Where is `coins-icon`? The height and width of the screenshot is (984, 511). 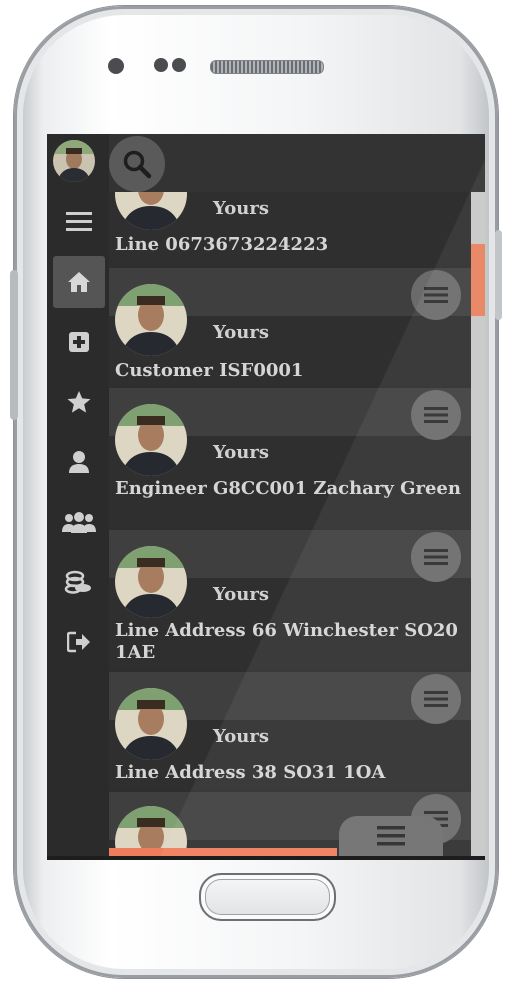 coins-icon is located at coordinates (79, 582).